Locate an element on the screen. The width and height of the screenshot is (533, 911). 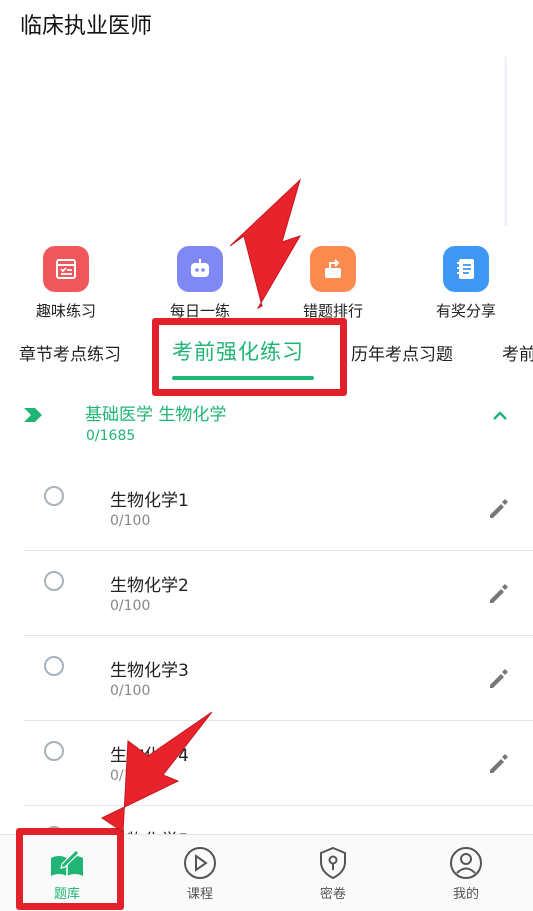
nav-item-courses: 课程 is located at coordinates (200, 873).